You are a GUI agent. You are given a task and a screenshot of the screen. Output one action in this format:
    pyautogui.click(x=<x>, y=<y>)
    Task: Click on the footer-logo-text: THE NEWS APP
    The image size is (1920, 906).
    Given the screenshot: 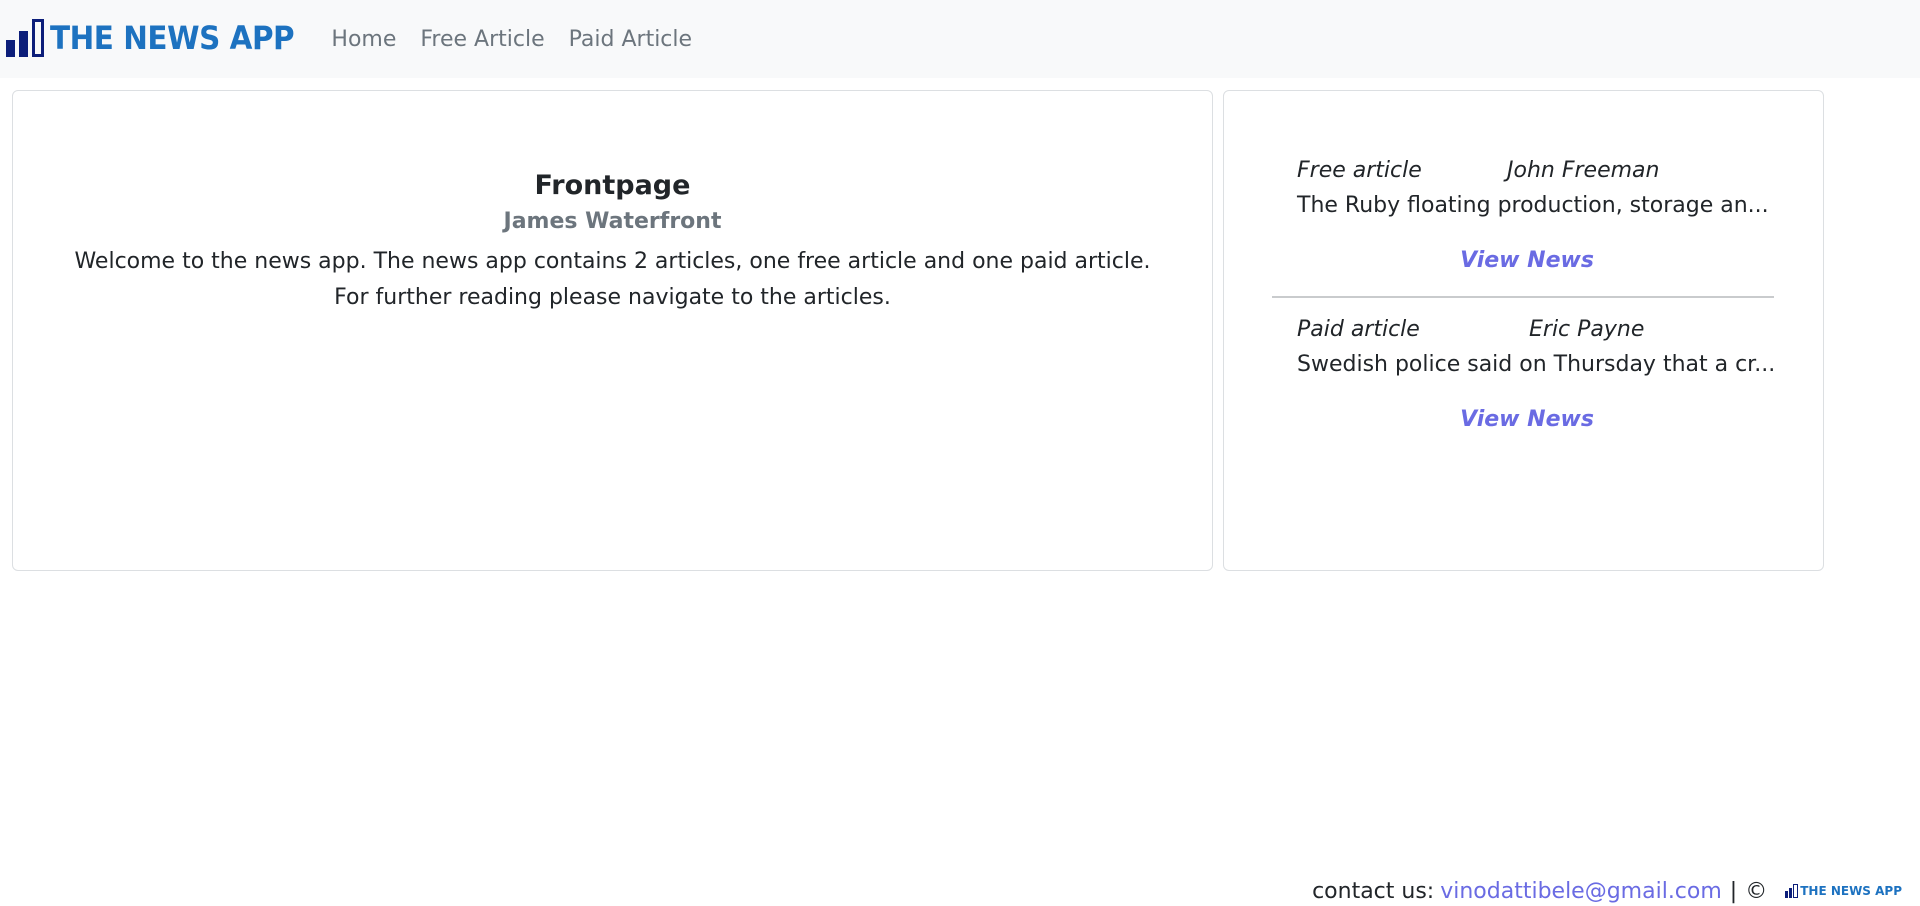 What is the action you would take?
    pyautogui.click(x=1851, y=891)
    